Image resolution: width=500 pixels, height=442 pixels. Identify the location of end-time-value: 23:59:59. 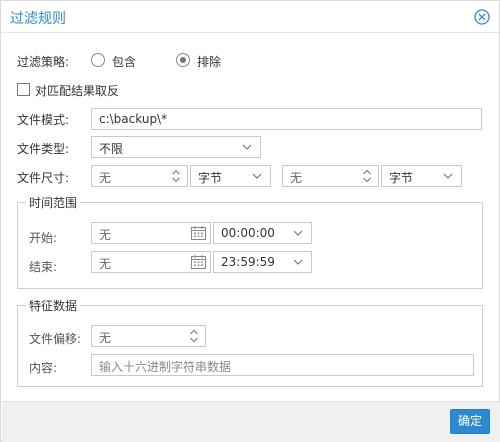
(248, 262).